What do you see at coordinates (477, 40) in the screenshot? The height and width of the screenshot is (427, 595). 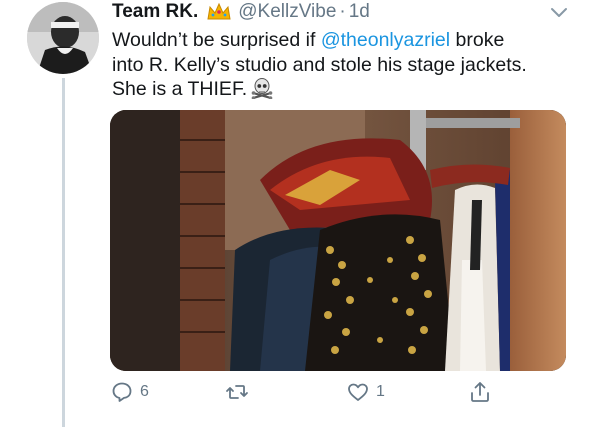 I see `text-segment: broke` at bounding box center [477, 40].